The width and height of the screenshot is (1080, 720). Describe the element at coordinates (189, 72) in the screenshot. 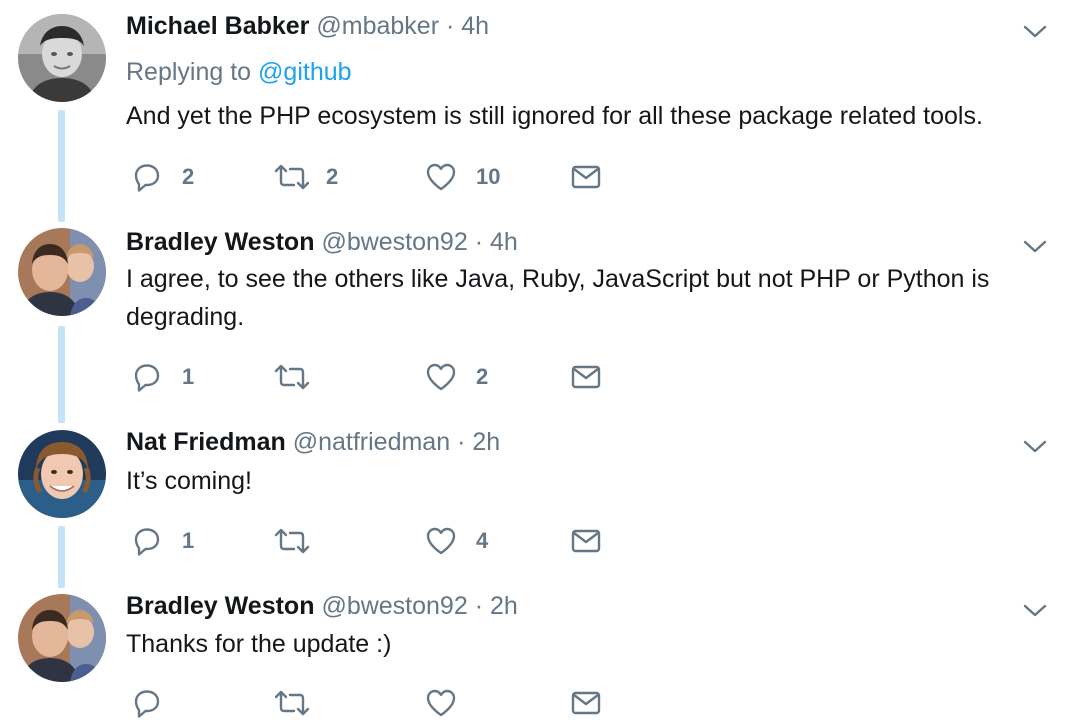

I see `replying-to-label: Replying to` at that location.